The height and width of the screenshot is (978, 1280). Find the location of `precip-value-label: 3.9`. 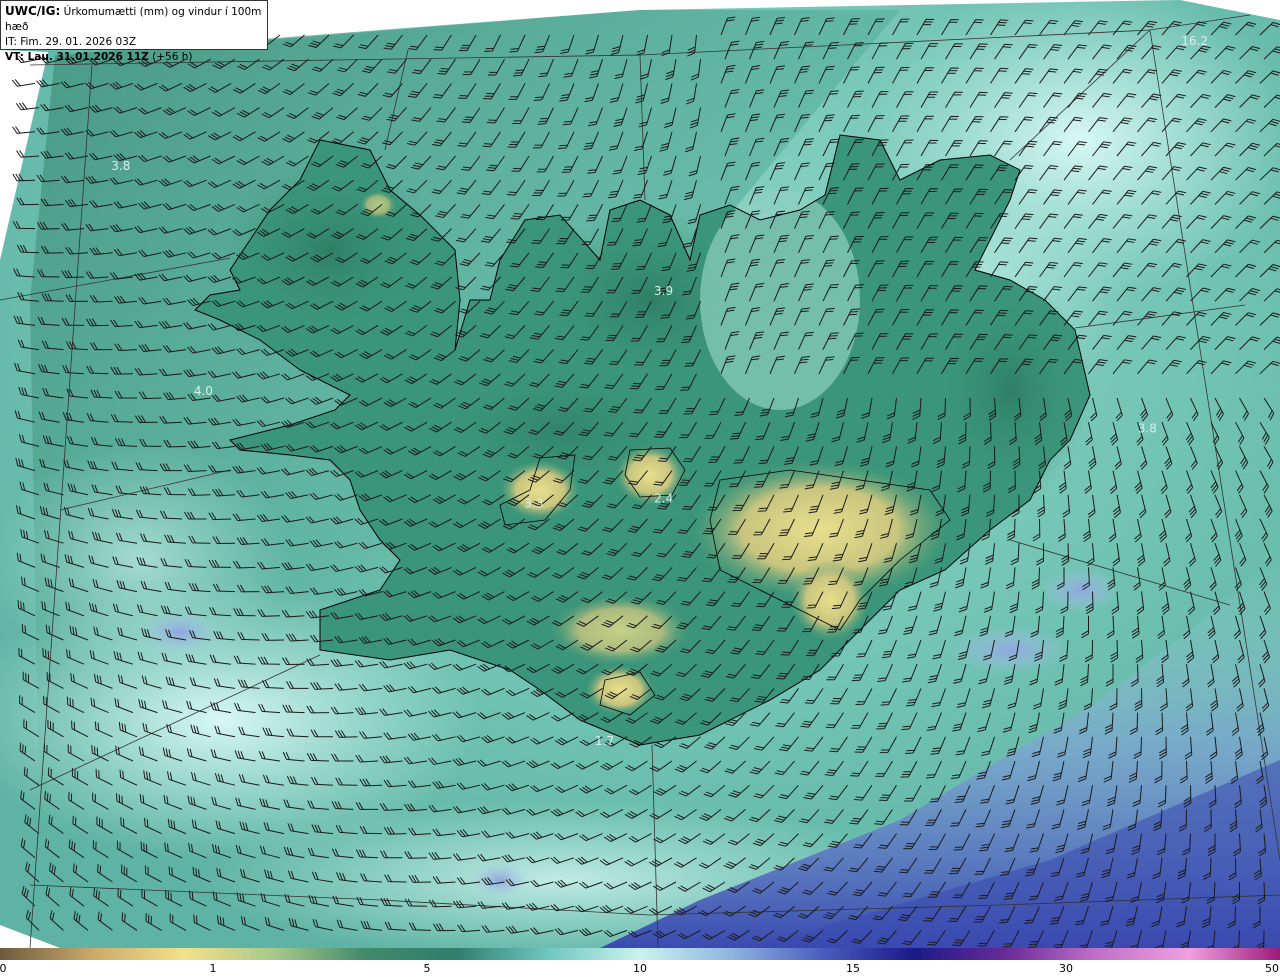

precip-value-label: 3.9 is located at coordinates (663, 291).